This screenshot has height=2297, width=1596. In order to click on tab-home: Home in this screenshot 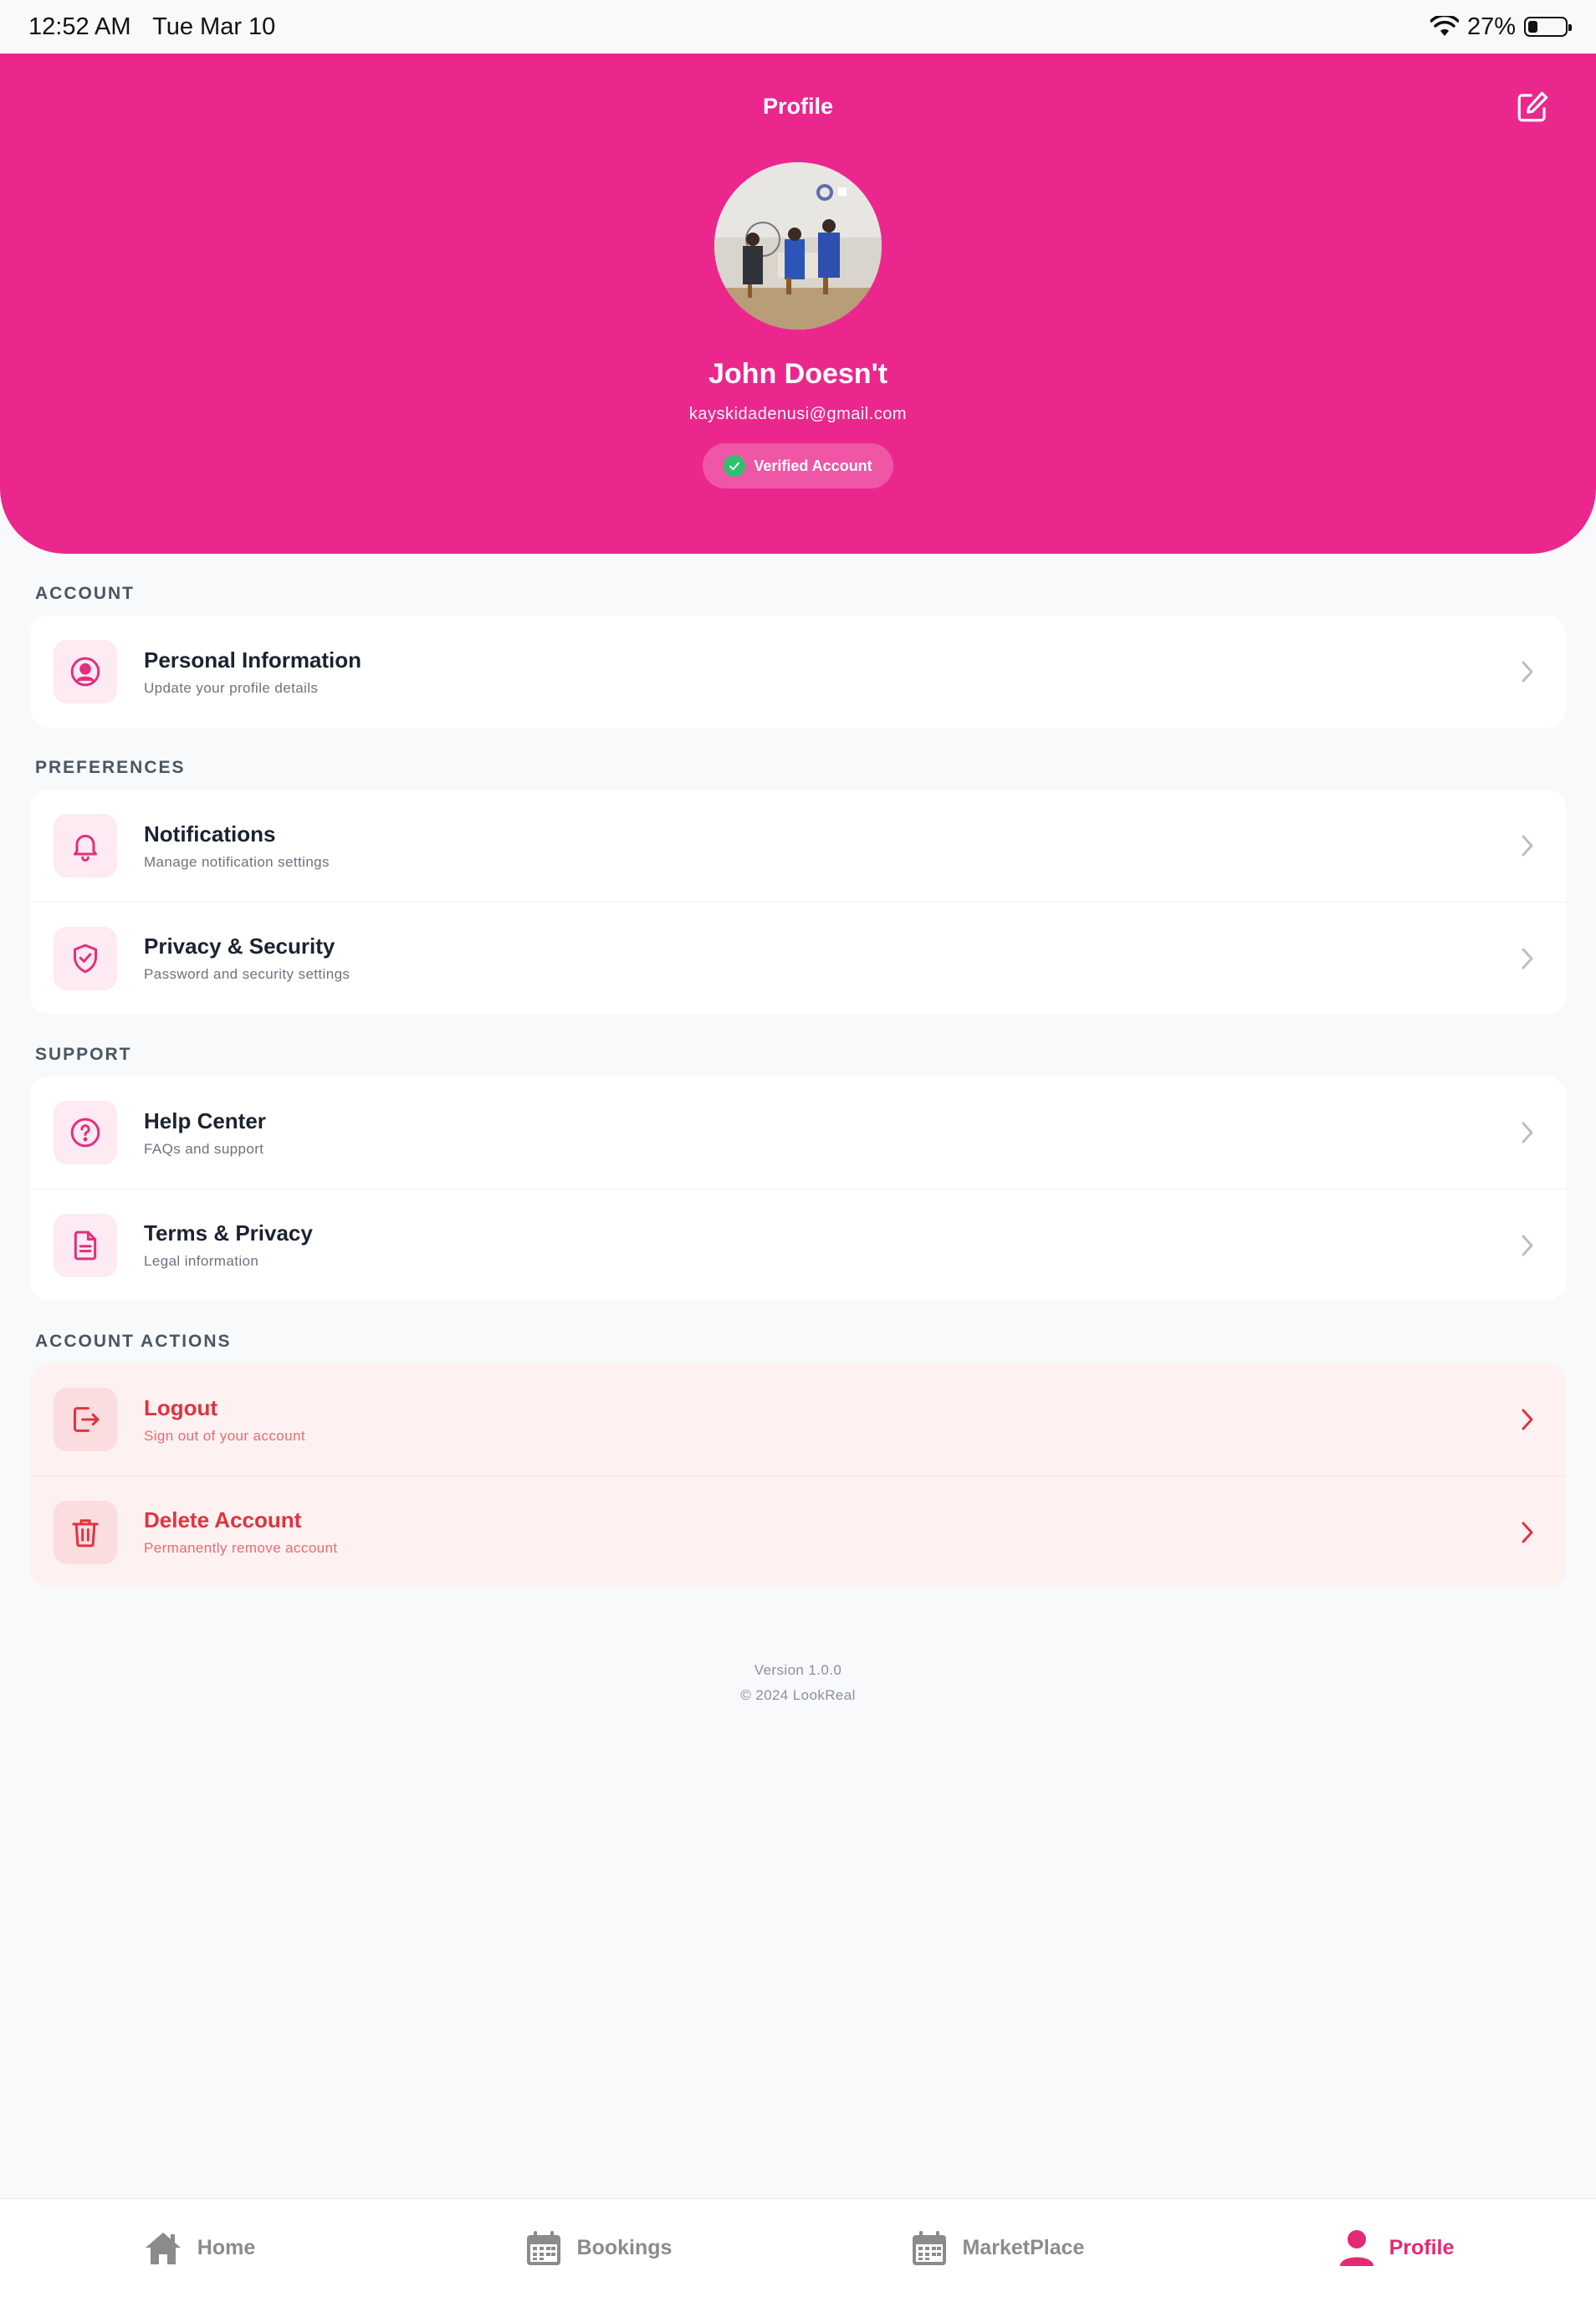, I will do `click(200, 2248)`.